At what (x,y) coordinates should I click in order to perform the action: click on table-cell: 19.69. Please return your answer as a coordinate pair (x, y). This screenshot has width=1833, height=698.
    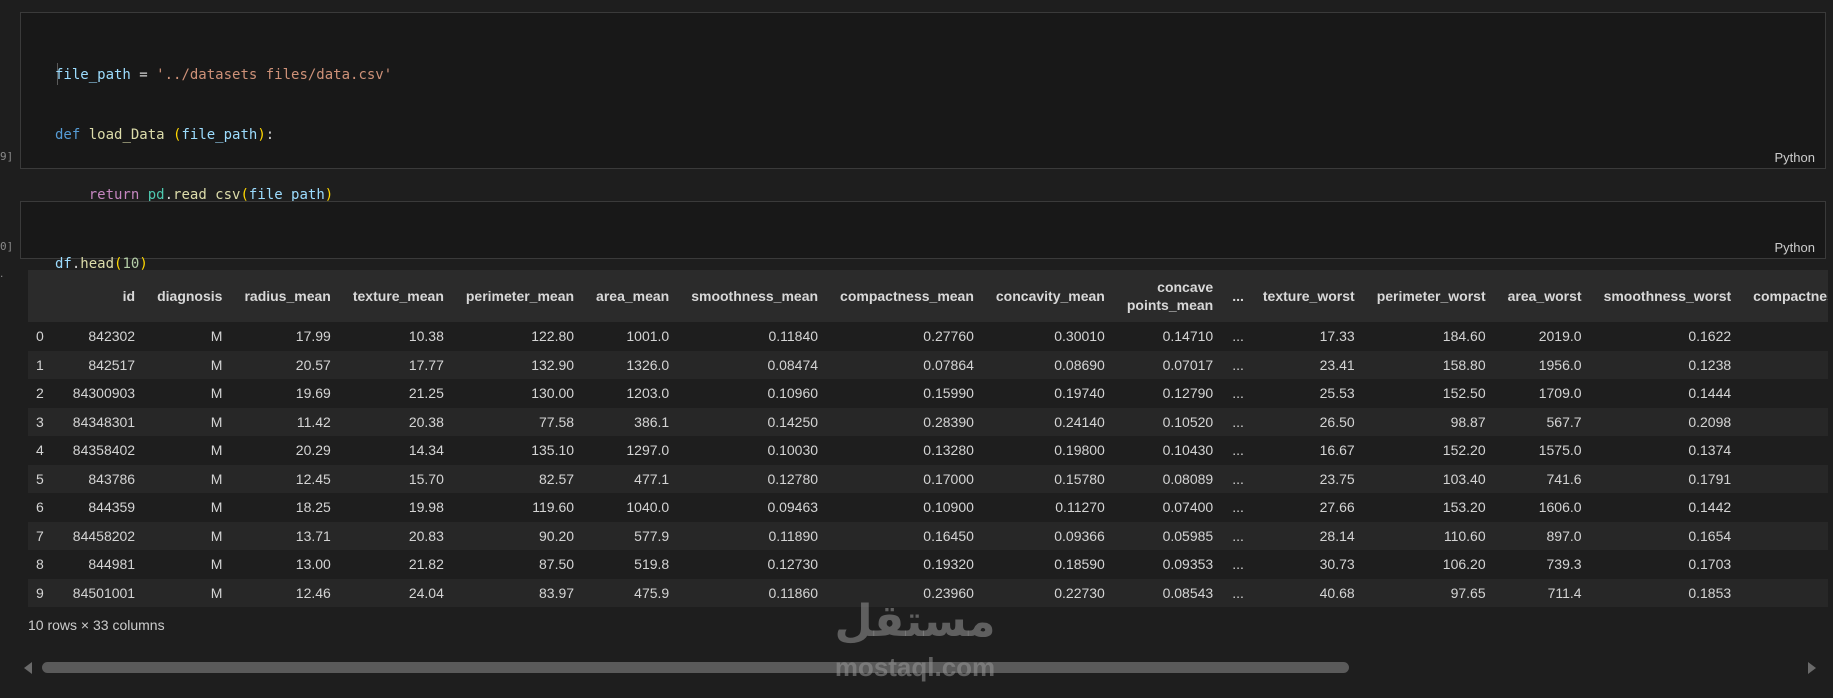
    Looking at the image, I should click on (313, 393).